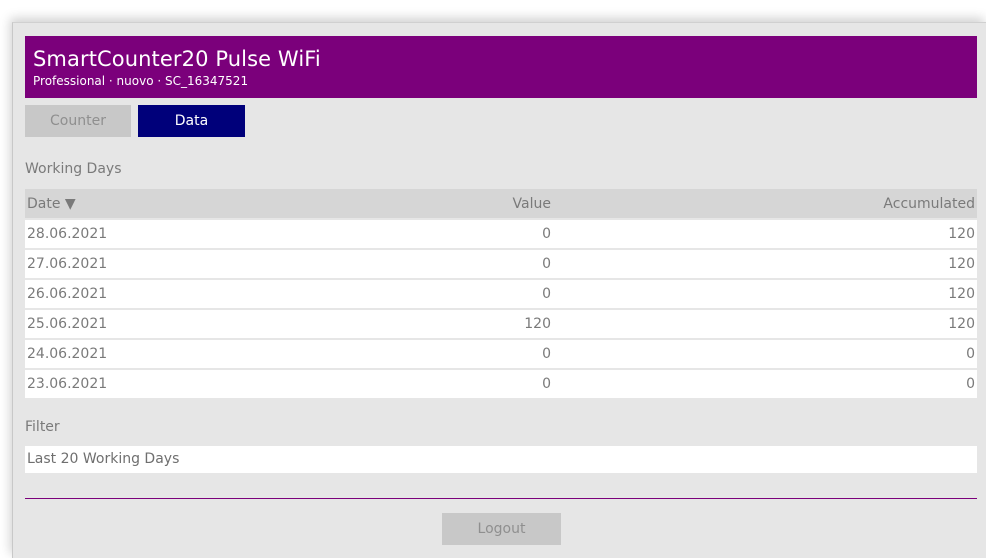 The height and width of the screenshot is (558, 986). Describe the element at coordinates (187, 204) in the screenshot. I see `date-column-header: Date ▼` at that location.